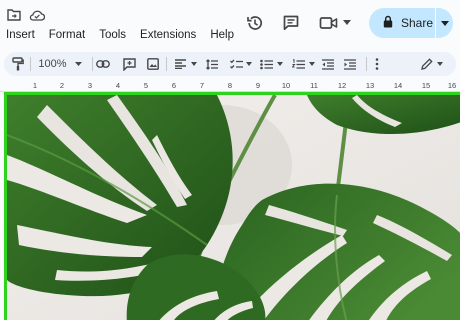  What do you see at coordinates (347, 22) in the screenshot?
I see `chevron-down-icon` at bounding box center [347, 22].